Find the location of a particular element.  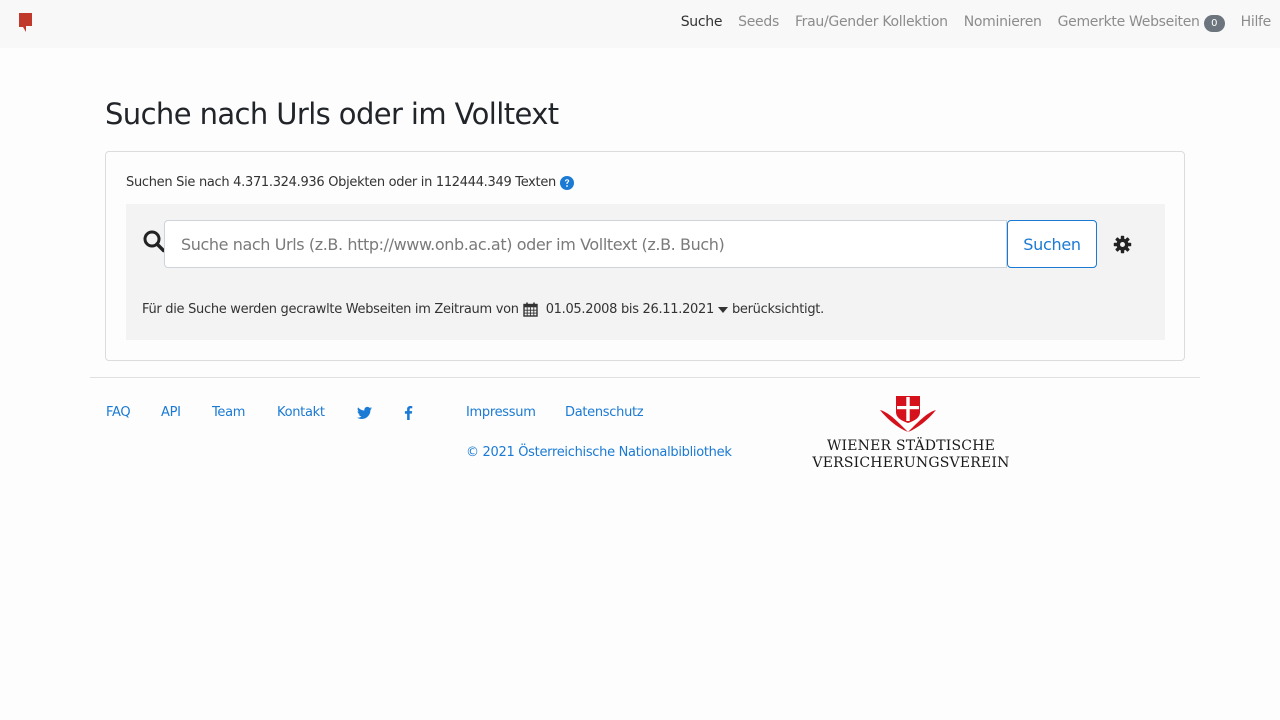

page-title: Suche nach Urls oder im Volltext is located at coordinates (332, 114).